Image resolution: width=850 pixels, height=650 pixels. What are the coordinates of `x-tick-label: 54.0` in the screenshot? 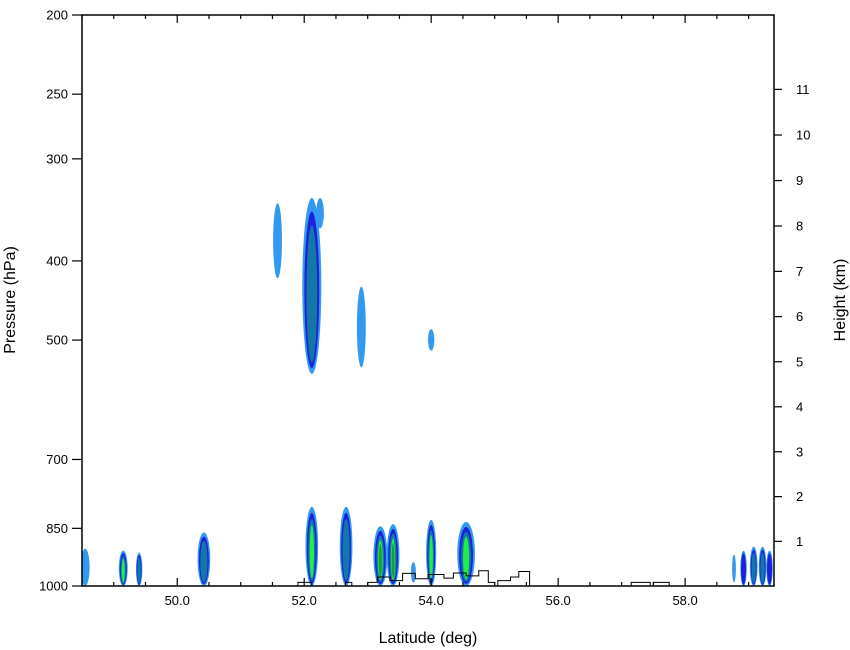 It's located at (431, 600).